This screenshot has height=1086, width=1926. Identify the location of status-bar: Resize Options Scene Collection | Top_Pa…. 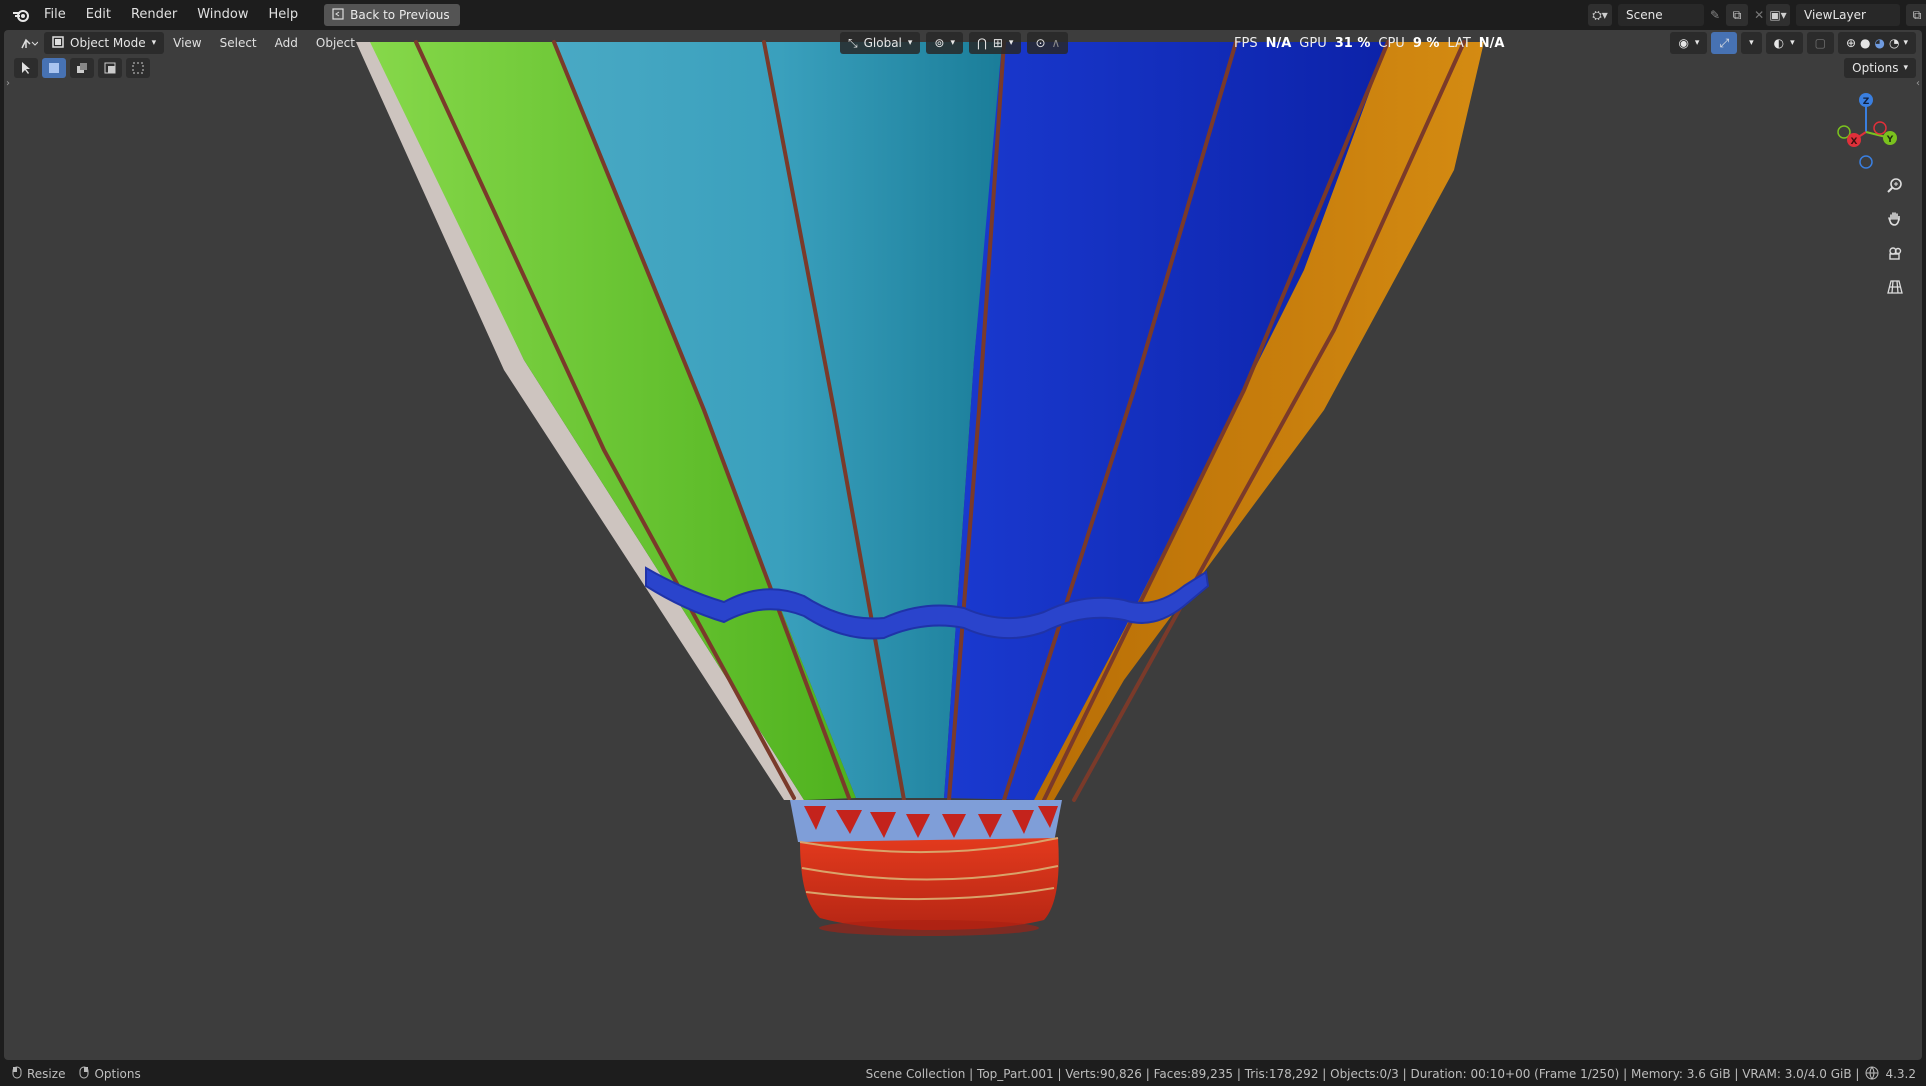
(963, 1074).